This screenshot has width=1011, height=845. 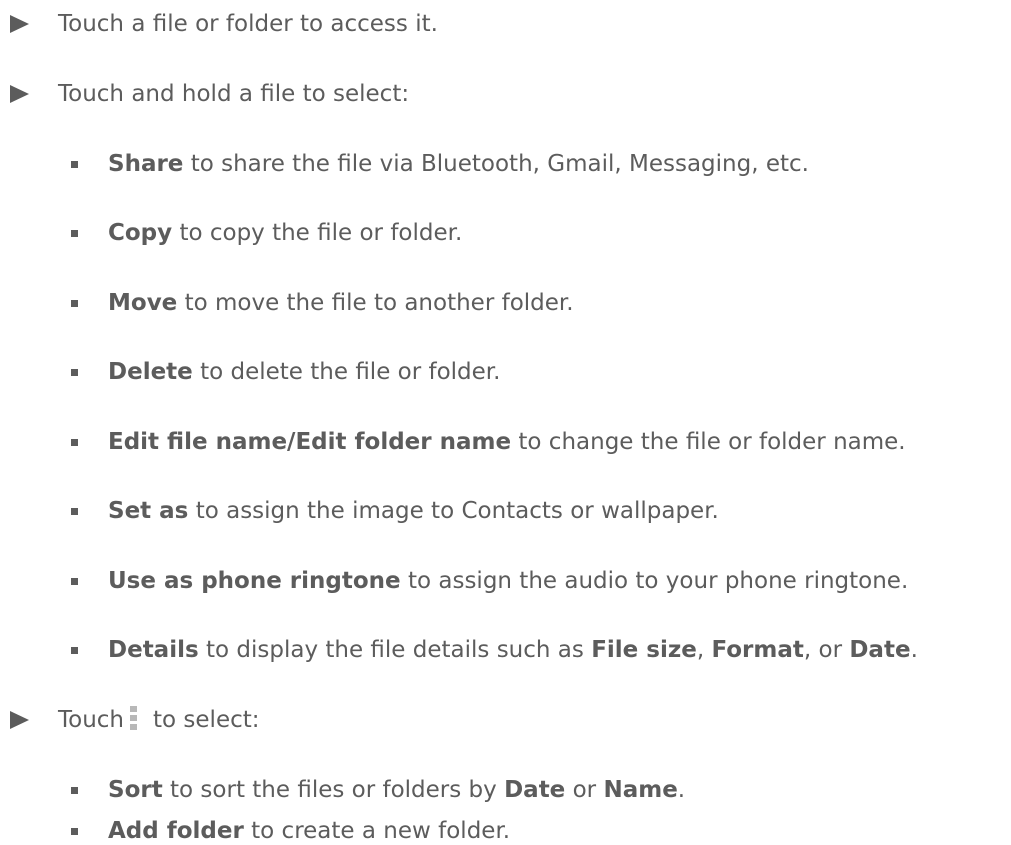 I want to click on item-term: Add folder, so click(x=176, y=831).